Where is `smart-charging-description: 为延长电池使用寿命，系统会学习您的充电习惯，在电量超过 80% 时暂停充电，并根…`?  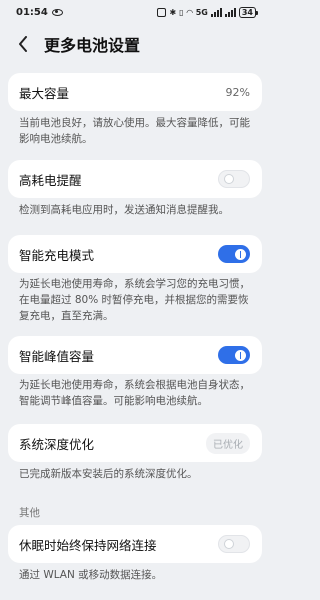 smart-charging-description: 为延长电池使用寿命，系统会学习您的充电习惯，在电量超过 80% 时暂停充电，并根… is located at coordinates (134, 300).